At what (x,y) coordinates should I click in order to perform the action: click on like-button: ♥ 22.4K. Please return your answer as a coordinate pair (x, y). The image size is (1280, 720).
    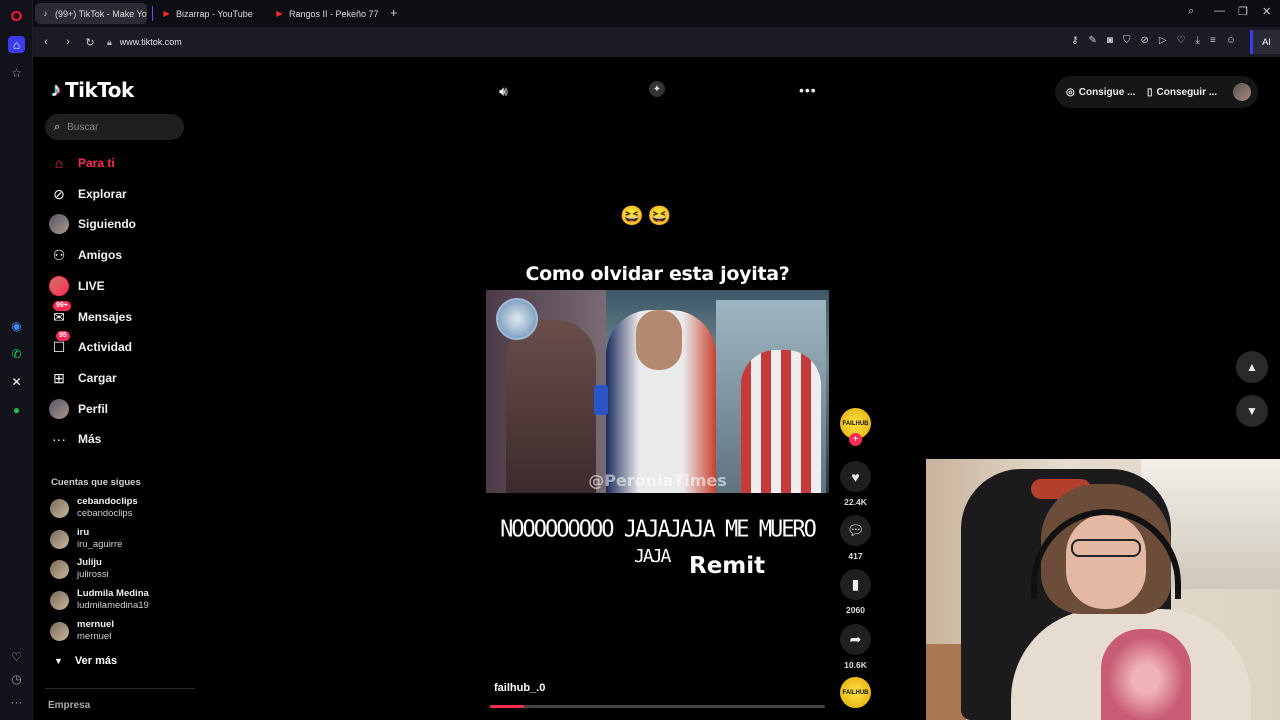
    Looking at the image, I should click on (855, 484).